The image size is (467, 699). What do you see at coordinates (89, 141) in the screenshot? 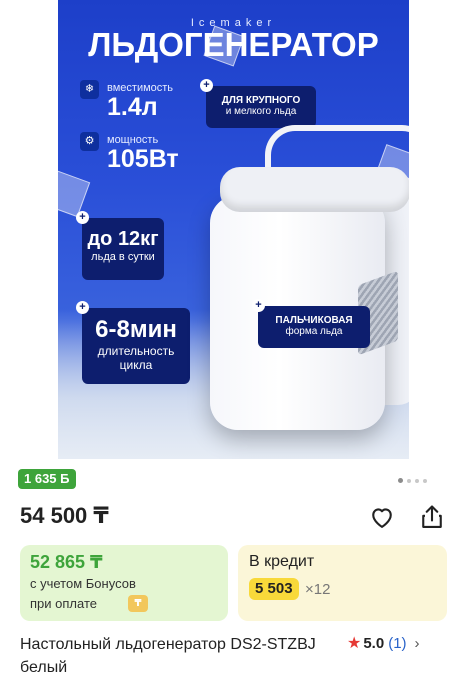
I see `gear-icon: ⚙` at bounding box center [89, 141].